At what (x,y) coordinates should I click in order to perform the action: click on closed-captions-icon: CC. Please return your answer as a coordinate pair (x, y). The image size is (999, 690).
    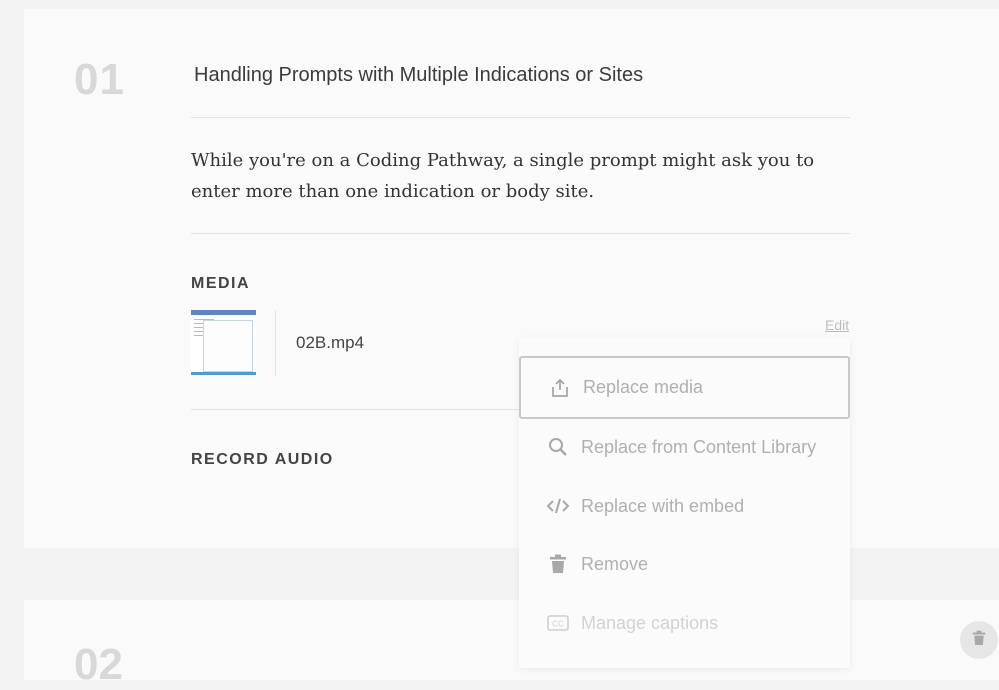
    Looking at the image, I should click on (558, 623).